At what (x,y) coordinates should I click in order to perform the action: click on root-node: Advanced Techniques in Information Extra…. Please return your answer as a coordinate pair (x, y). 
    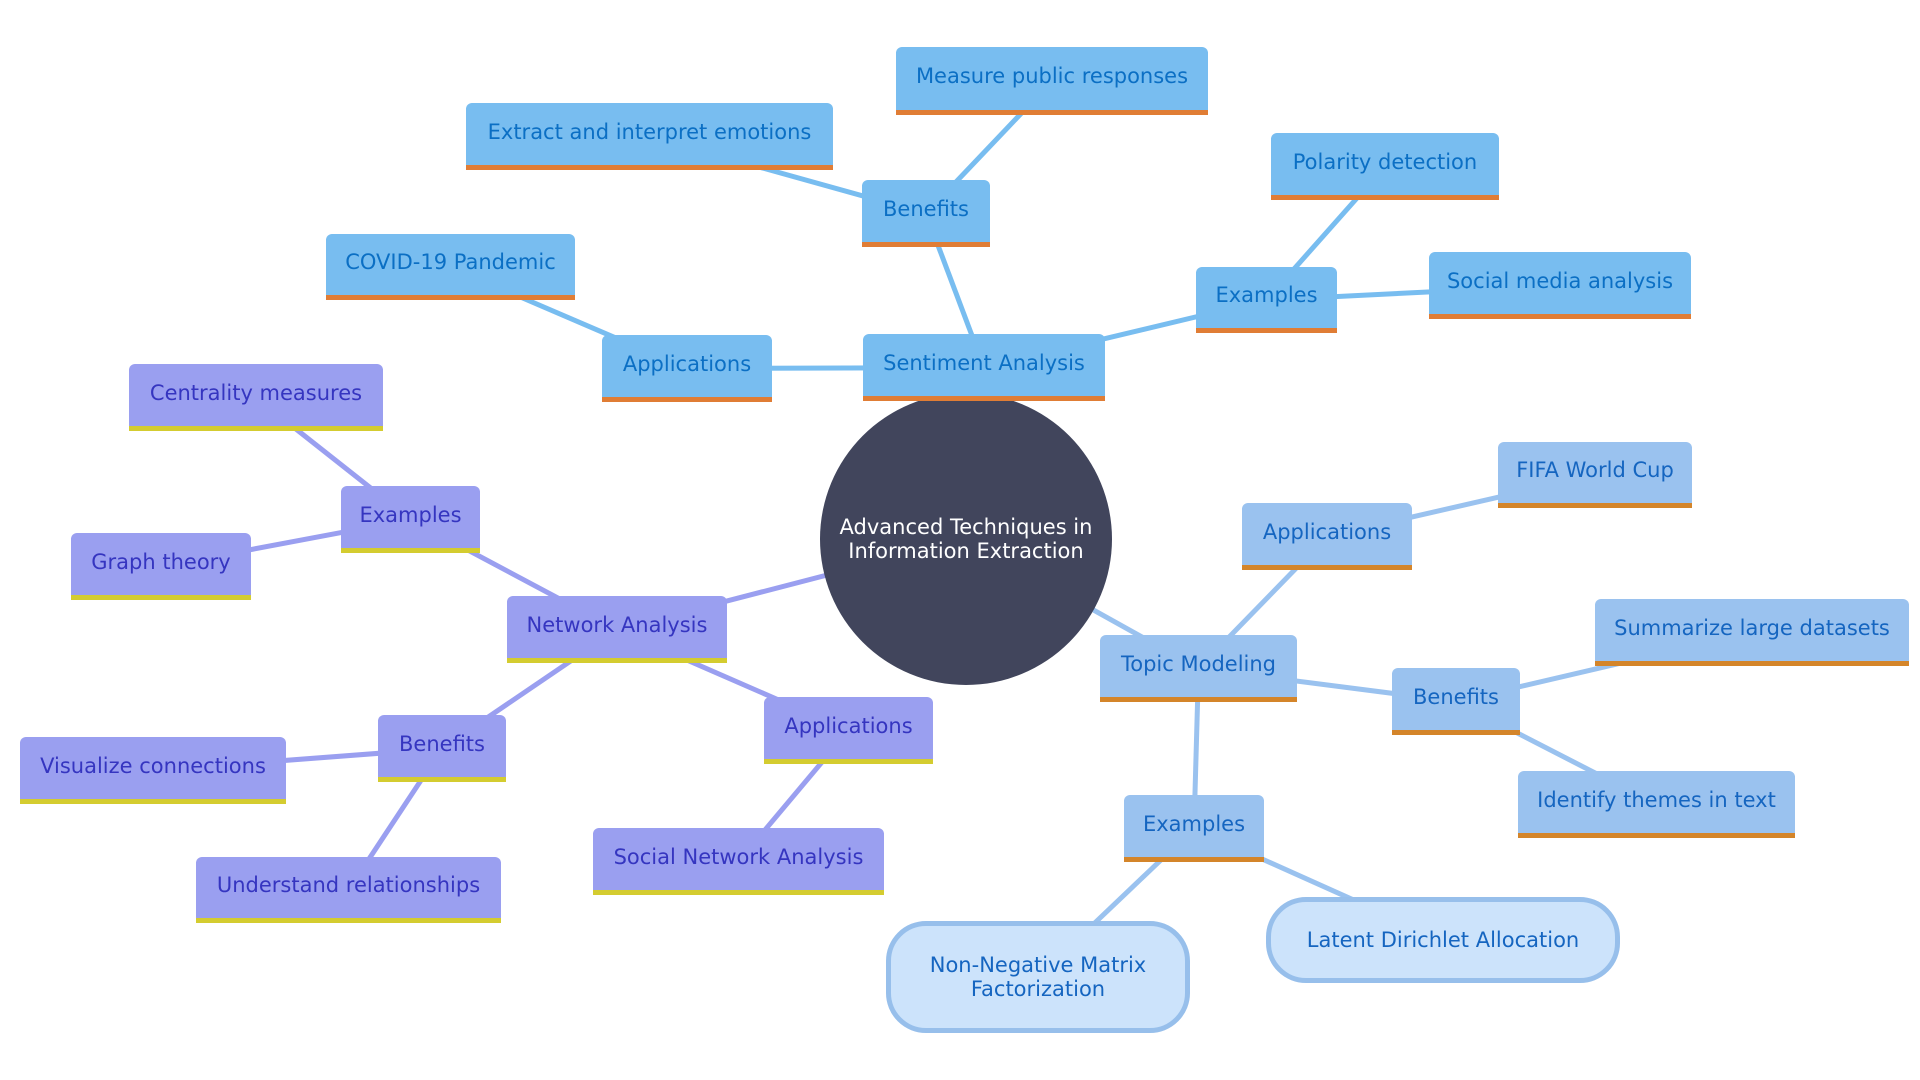
    Looking at the image, I should click on (966, 539).